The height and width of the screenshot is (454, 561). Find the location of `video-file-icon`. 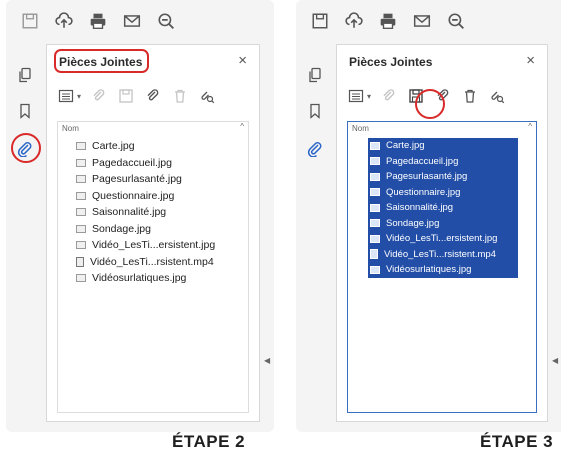

video-file-icon is located at coordinates (374, 254).